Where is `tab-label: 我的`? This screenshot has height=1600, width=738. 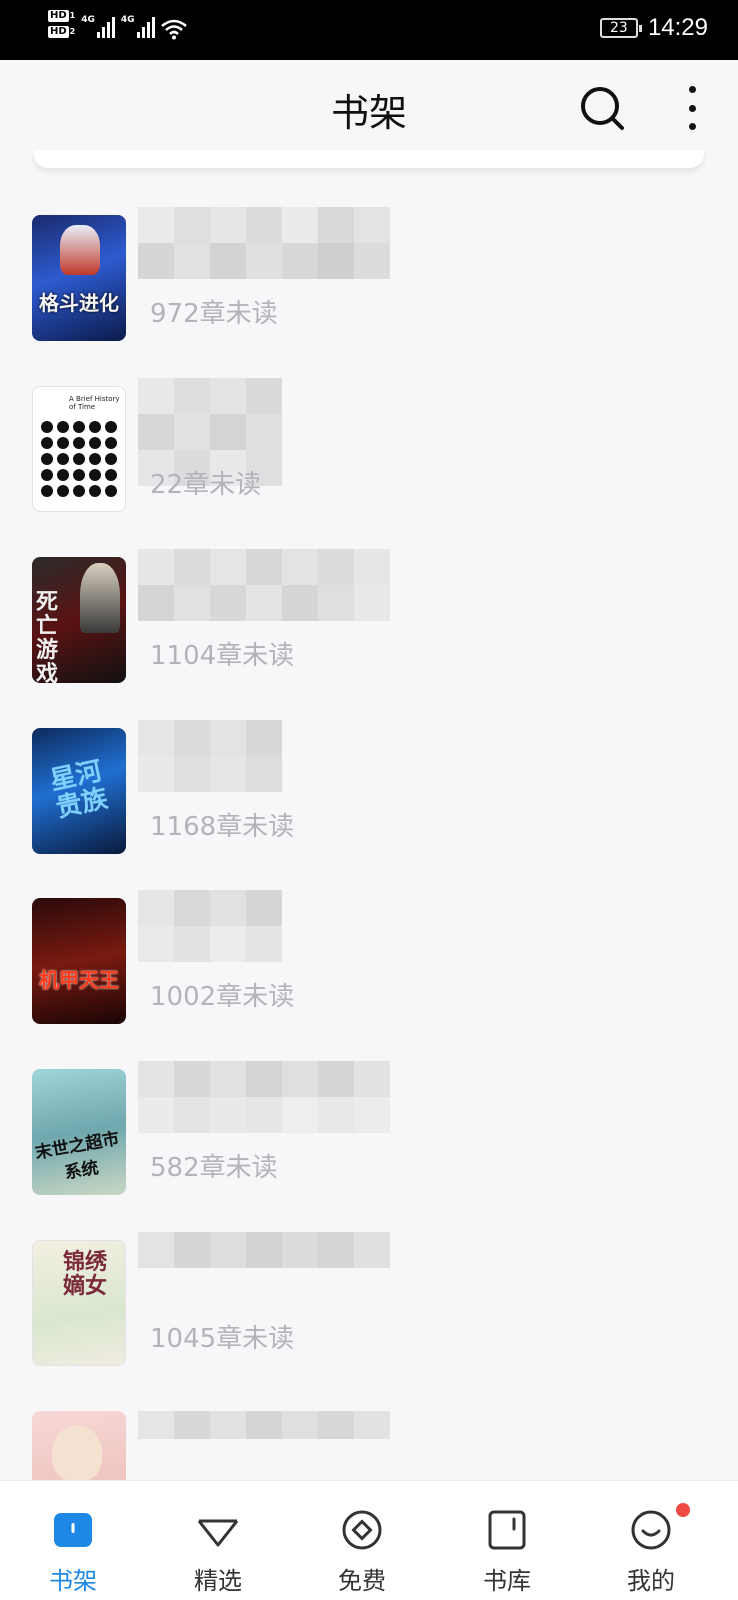 tab-label: 我的 is located at coordinates (651, 1581).